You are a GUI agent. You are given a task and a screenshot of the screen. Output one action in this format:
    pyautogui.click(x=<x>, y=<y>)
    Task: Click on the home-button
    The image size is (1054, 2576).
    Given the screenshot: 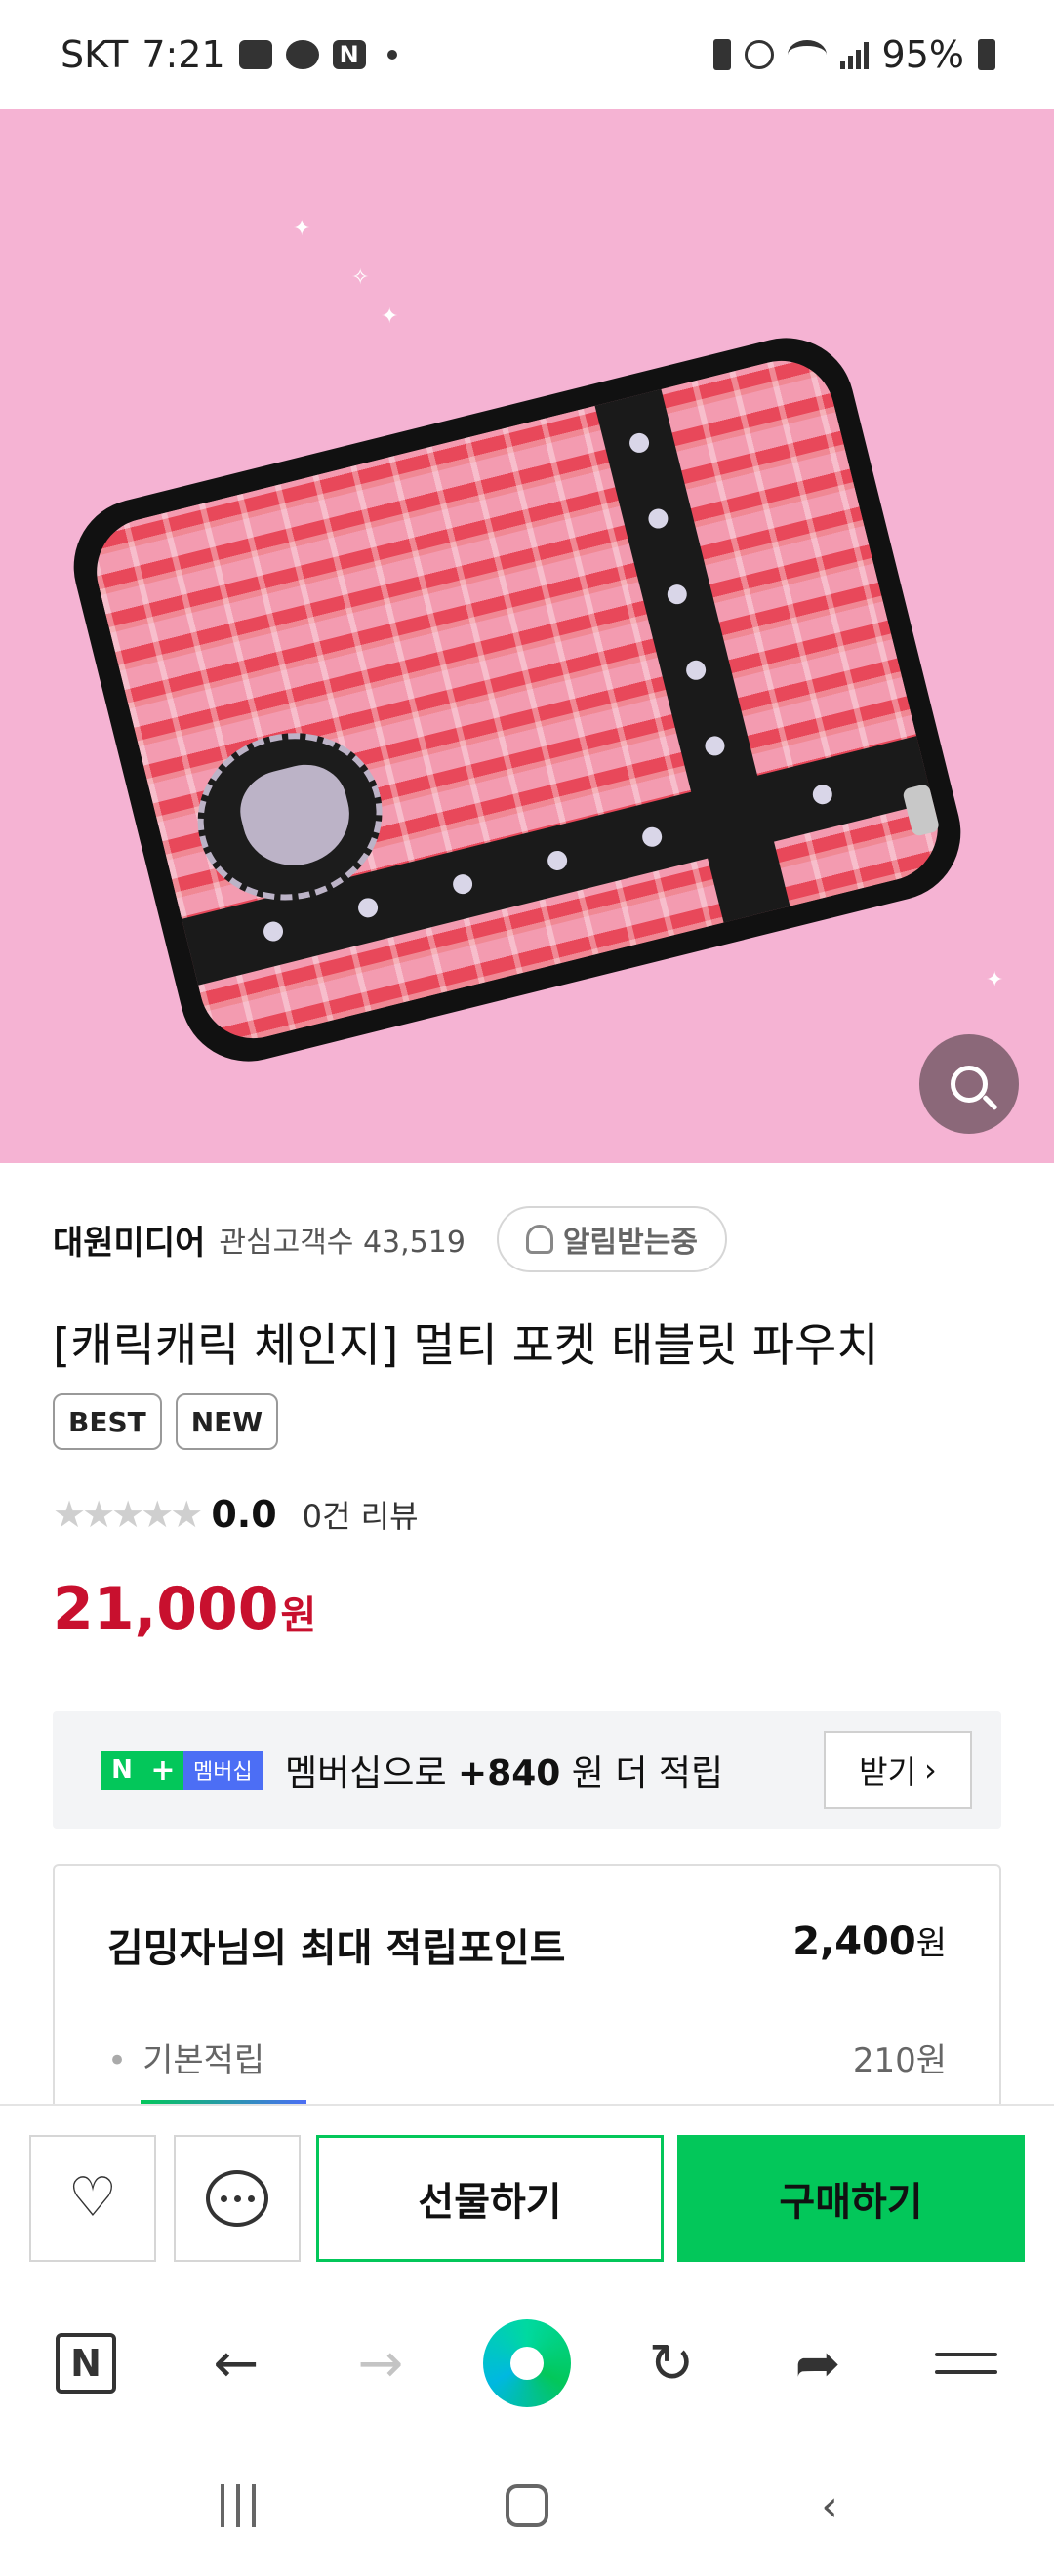 What is the action you would take?
    pyautogui.click(x=527, y=2505)
    